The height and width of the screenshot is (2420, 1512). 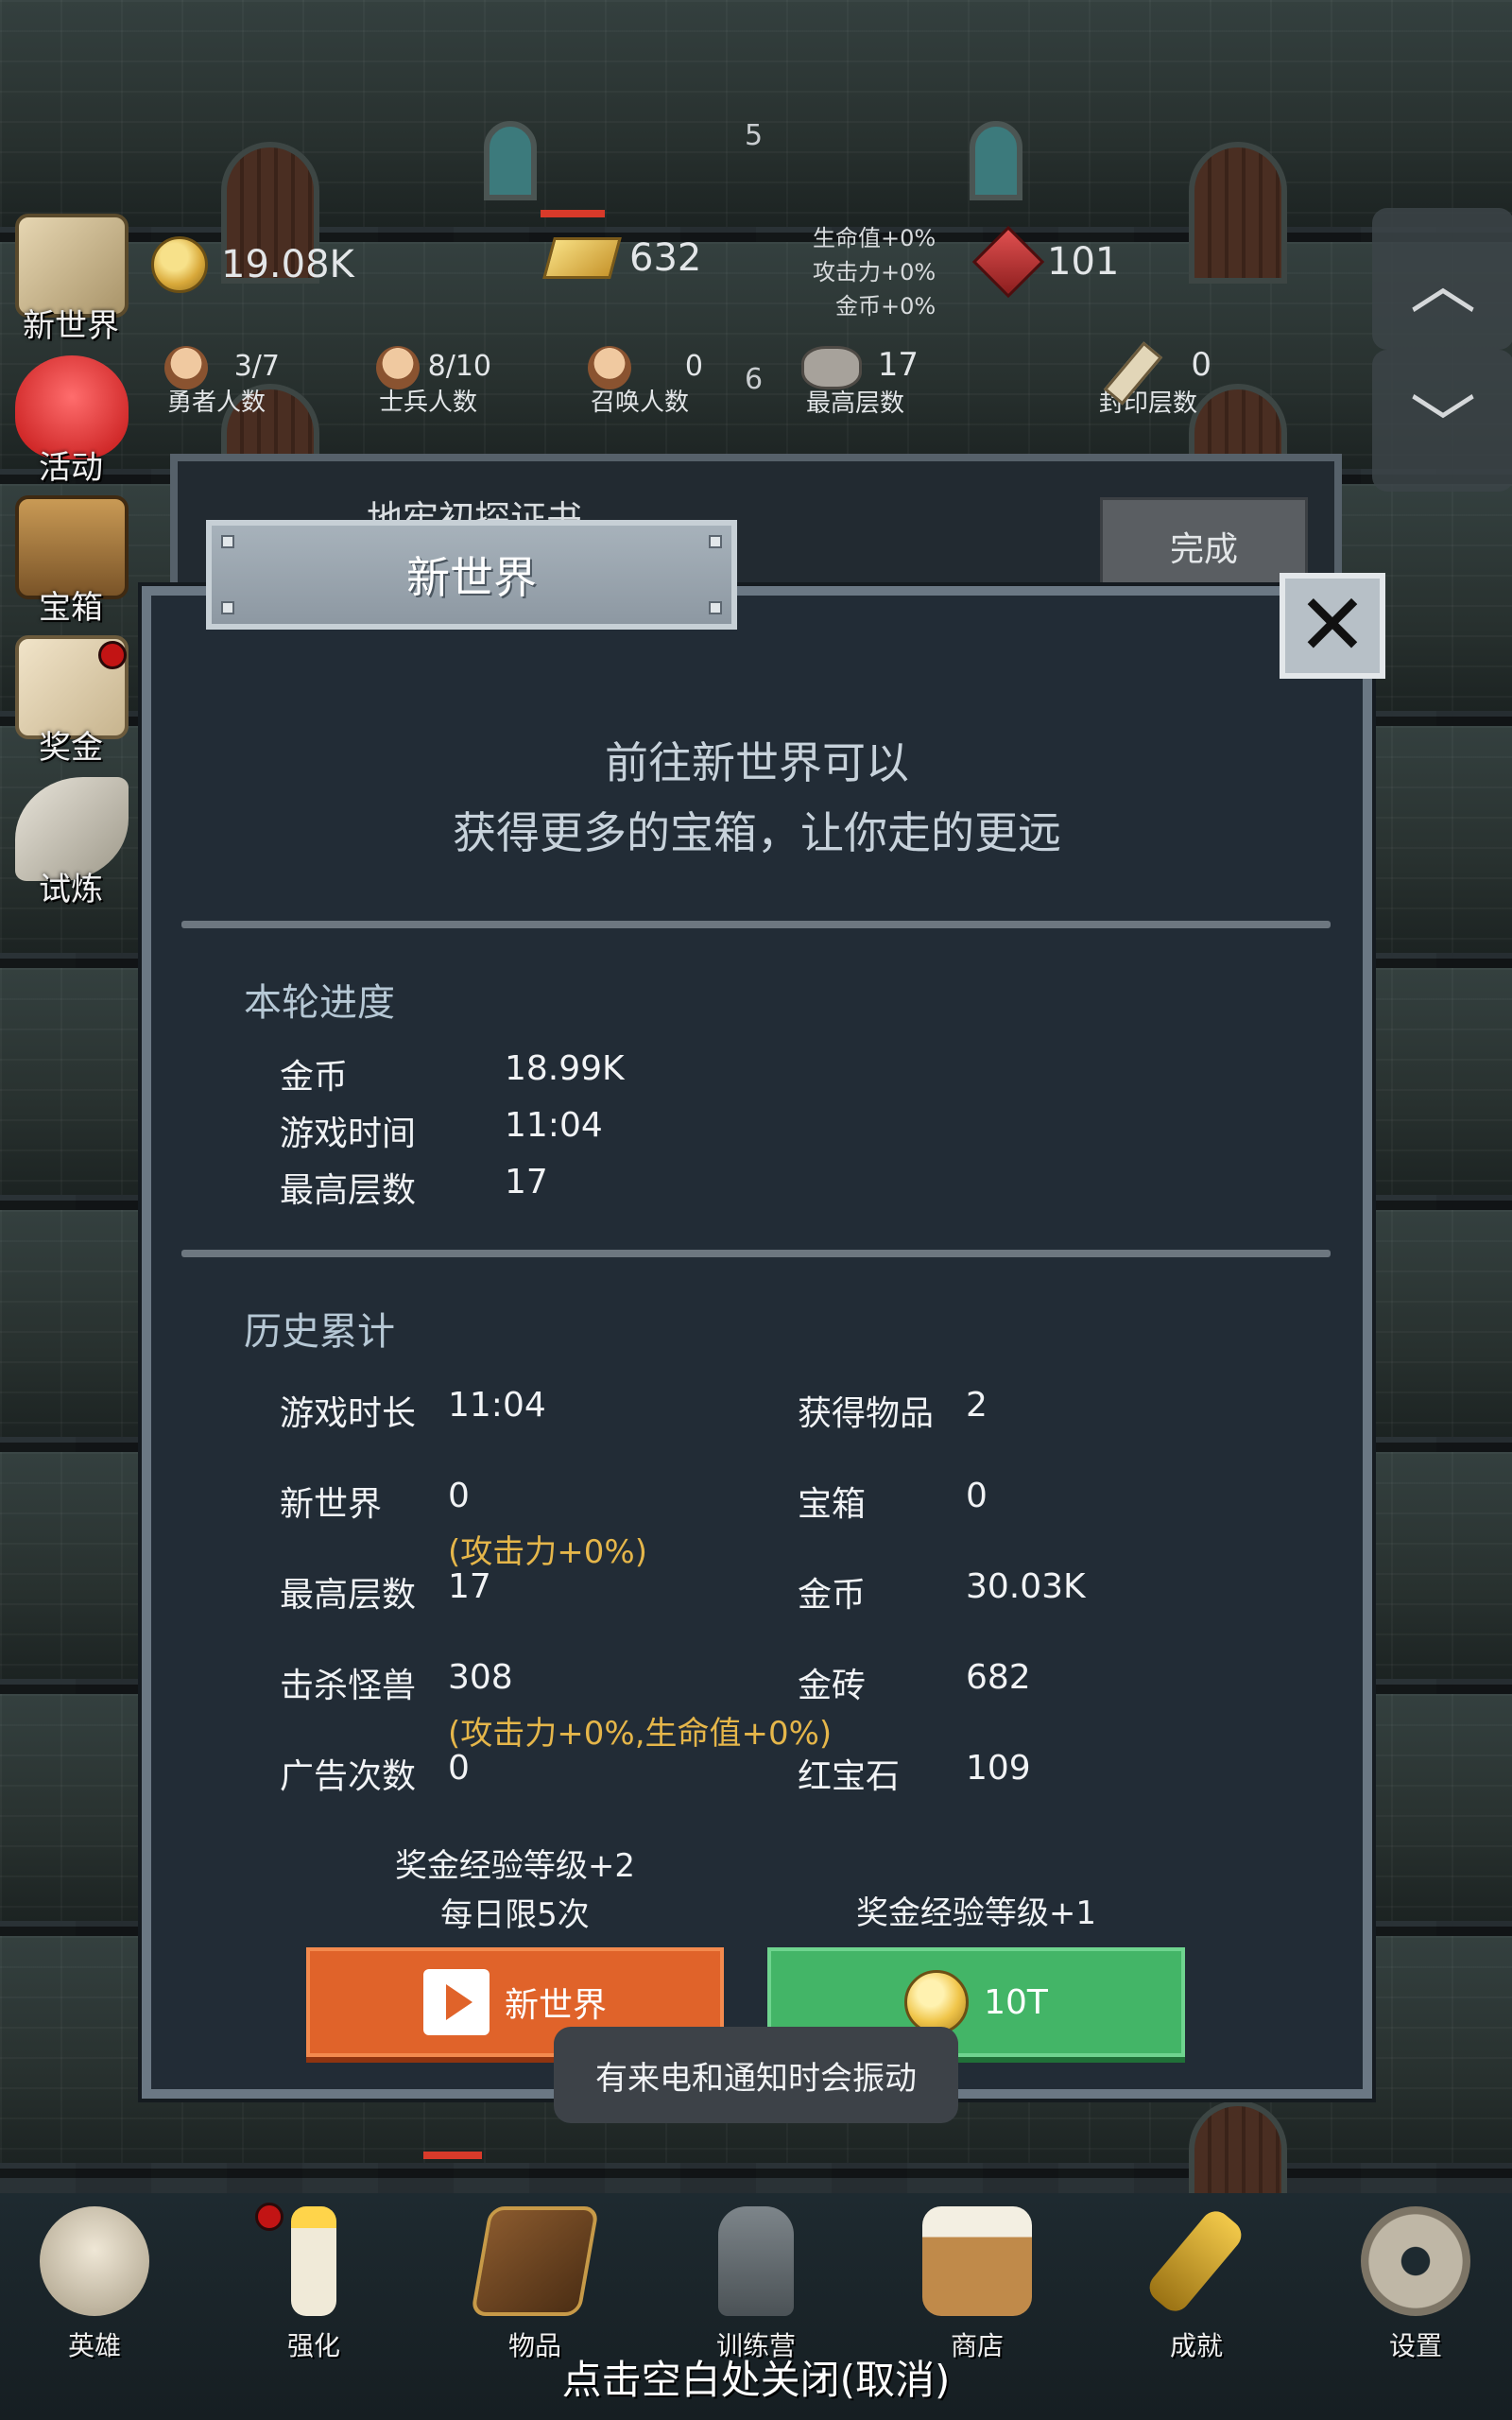 What do you see at coordinates (849, 1776) in the screenshot?
I see `history-ruby-label: 红宝石` at bounding box center [849, 1776].